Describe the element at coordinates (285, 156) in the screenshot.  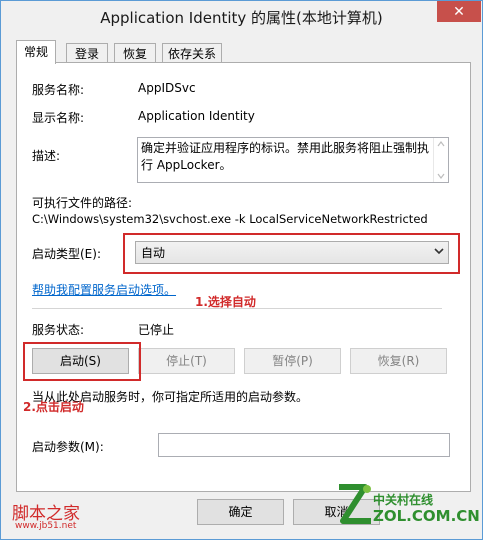
I see `description-text: 确定并验证应用程序的标识。禁用此服务将阻止强制执行 AppLocker。` at that location.